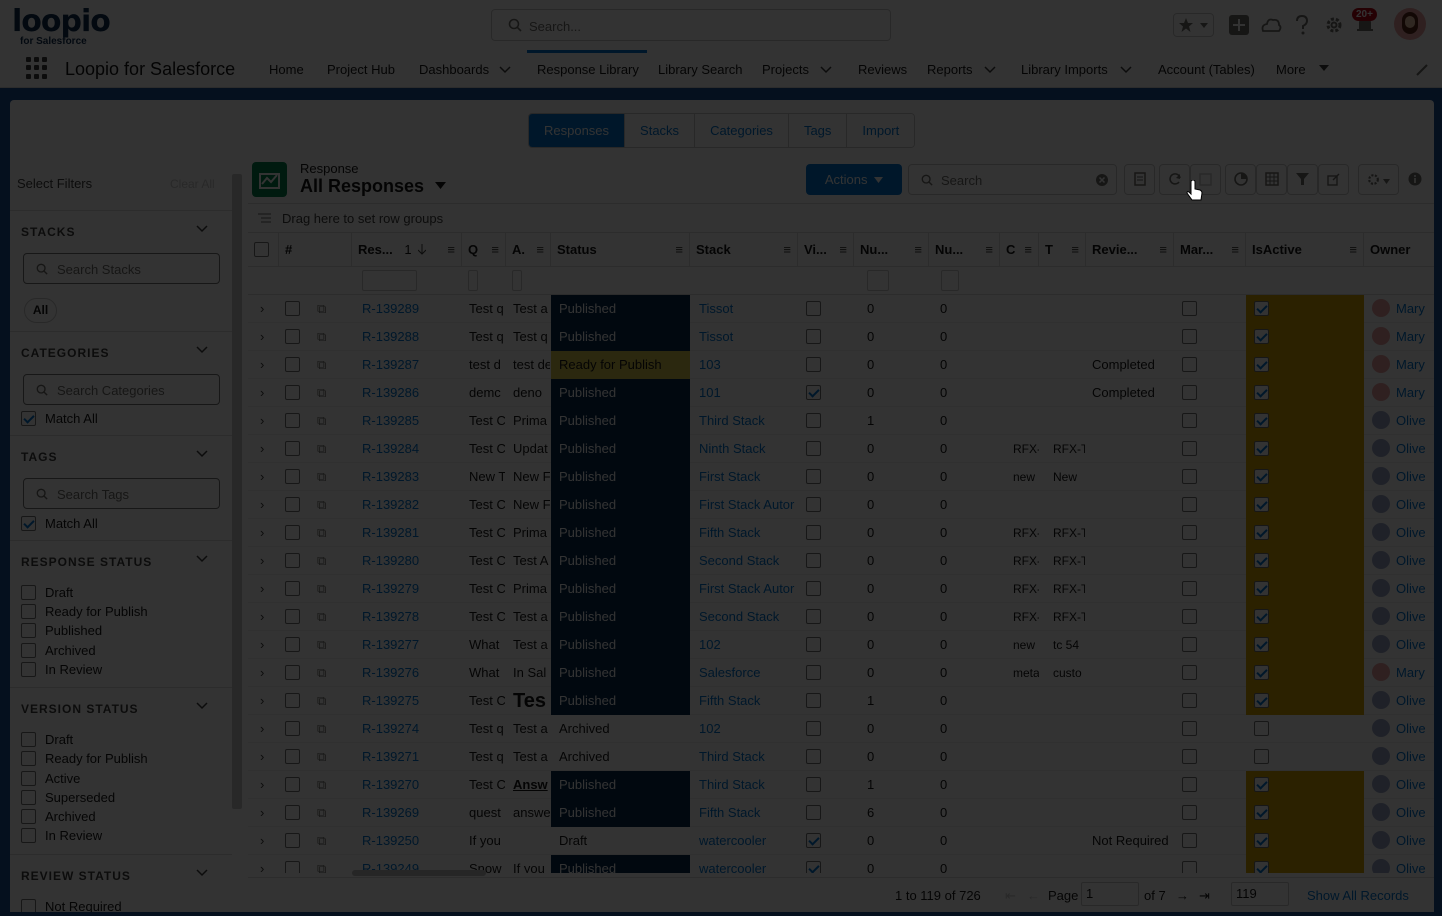 The width and height of the screenshot is (1442, 916). Describe the element at coordinates (286, 69) in the screenshot. I see `nav-item-home: Home` at that location.